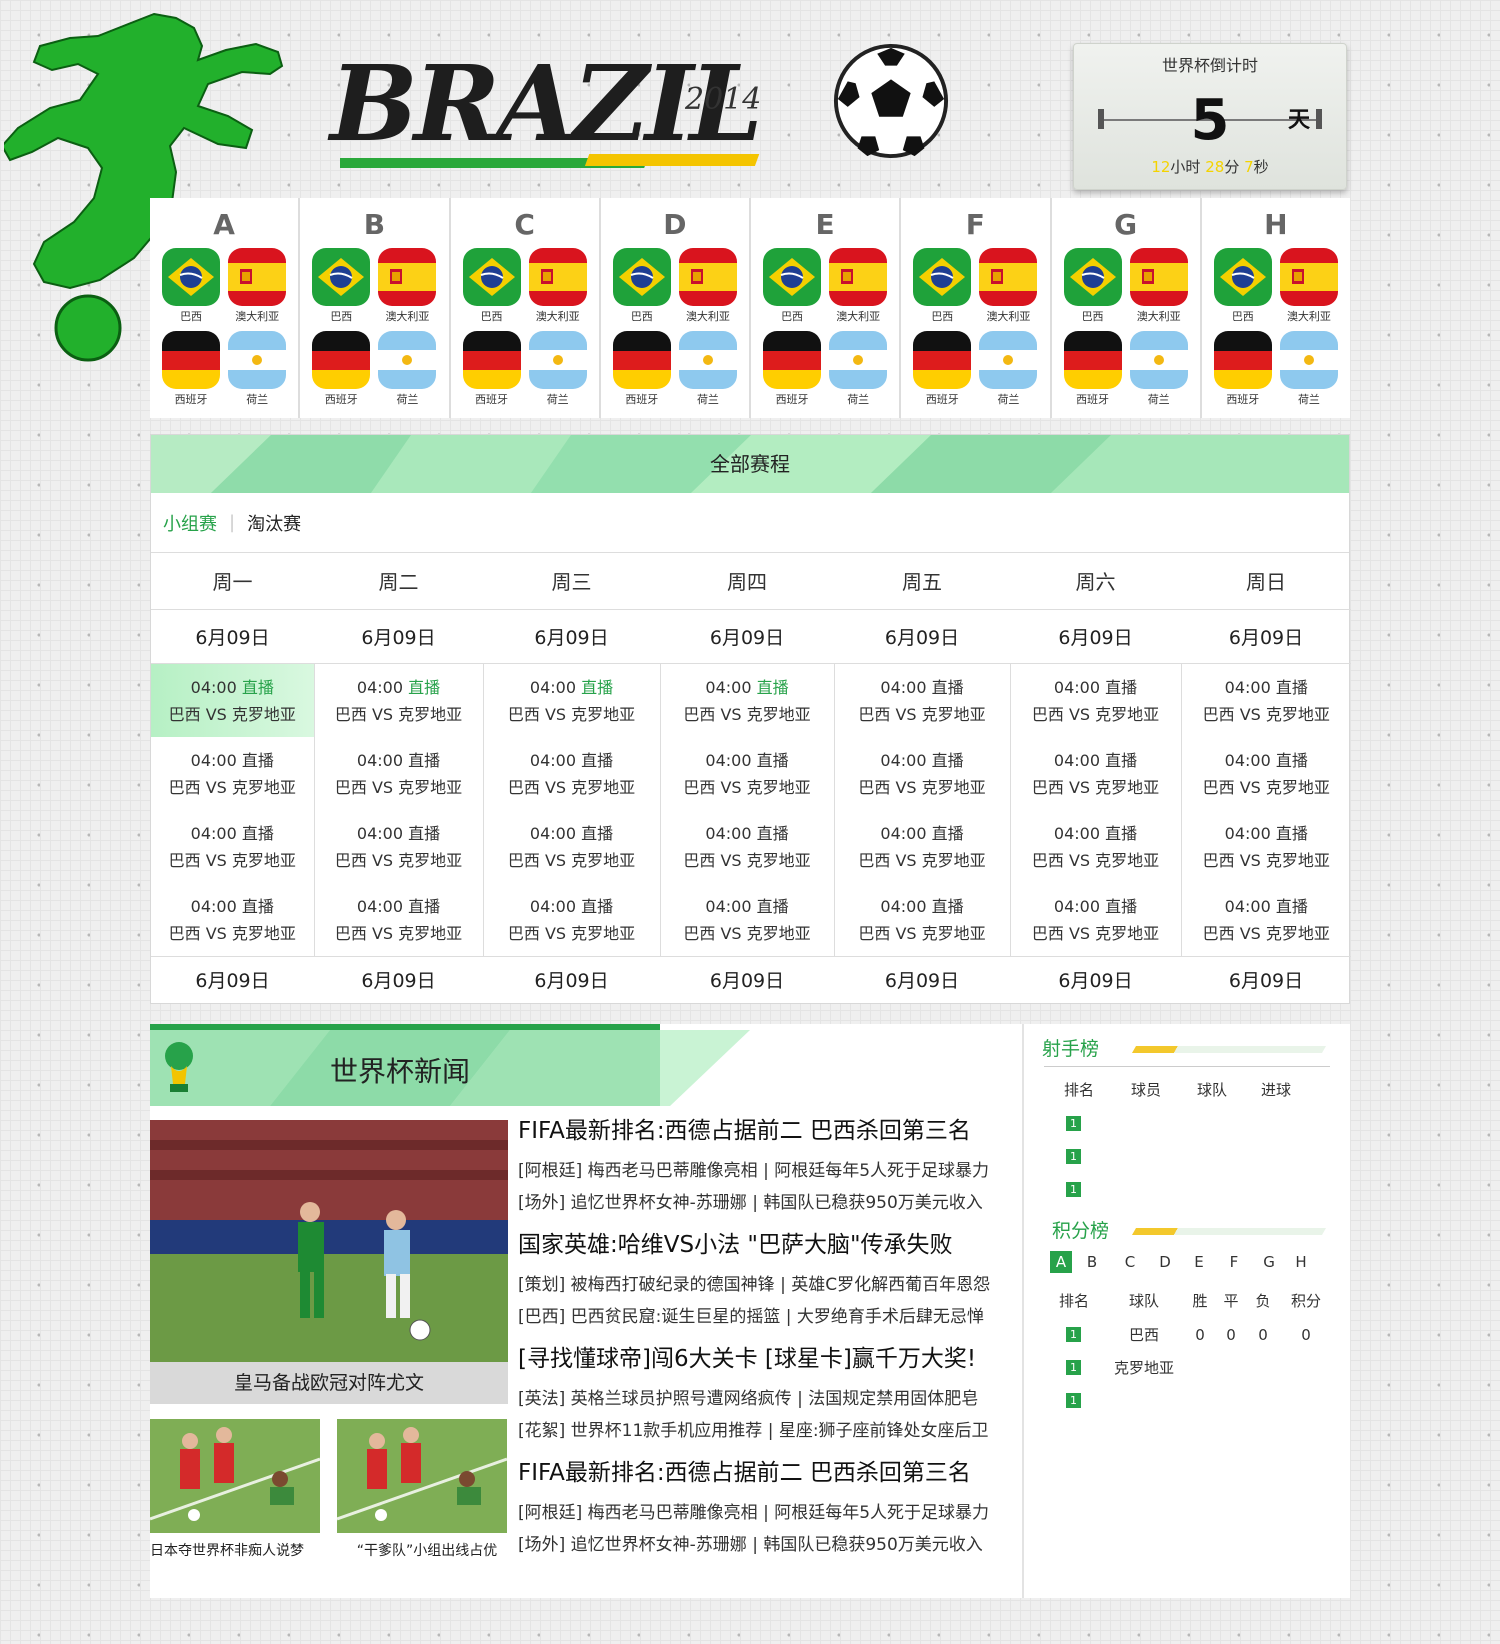 Image resolution: width=1500 pixels, height=1644 pixels. Describe the element at coordinates (427, 1550) in the screenshot. I see `news-thumbnail-caption-2: “干爹队”小组出线占优` at that location.